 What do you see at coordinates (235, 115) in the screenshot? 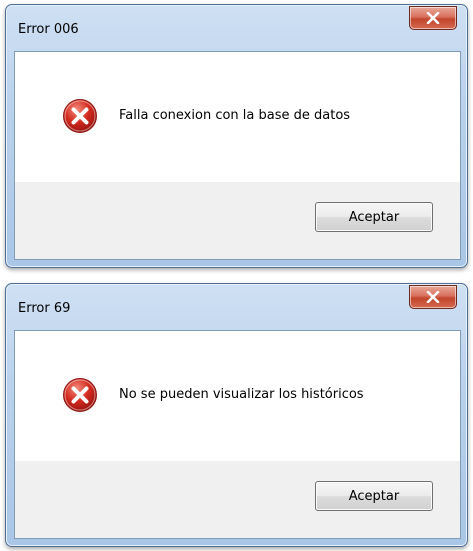
I see `error-message: Falla conexion con la base de datos` at bounding box center [235, 115].